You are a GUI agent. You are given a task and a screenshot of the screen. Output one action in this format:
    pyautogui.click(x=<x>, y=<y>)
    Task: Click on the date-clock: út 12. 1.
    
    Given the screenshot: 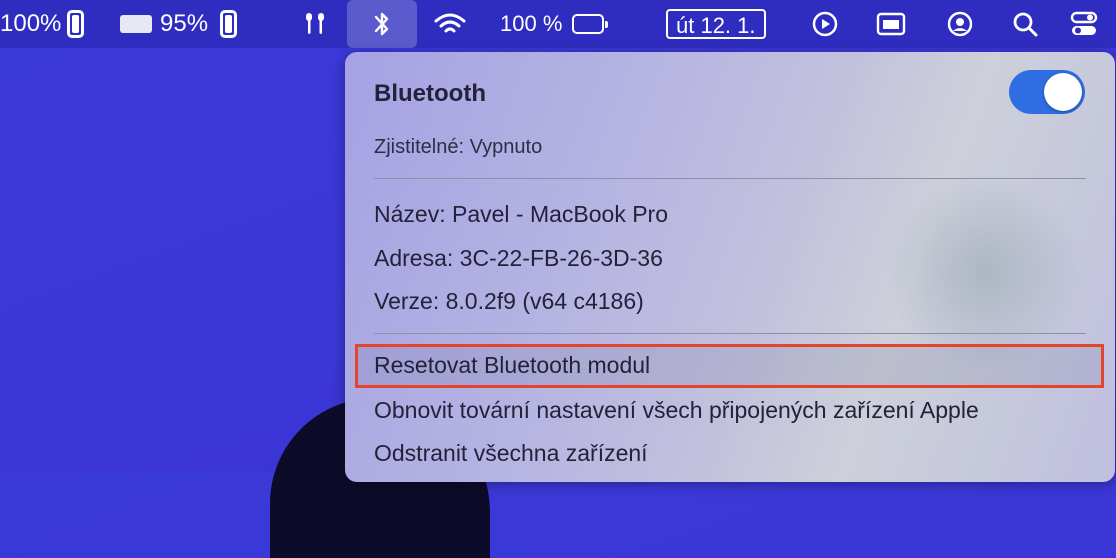 What is the action you would take?
    pyautogui.click(x=716, y=24)
    